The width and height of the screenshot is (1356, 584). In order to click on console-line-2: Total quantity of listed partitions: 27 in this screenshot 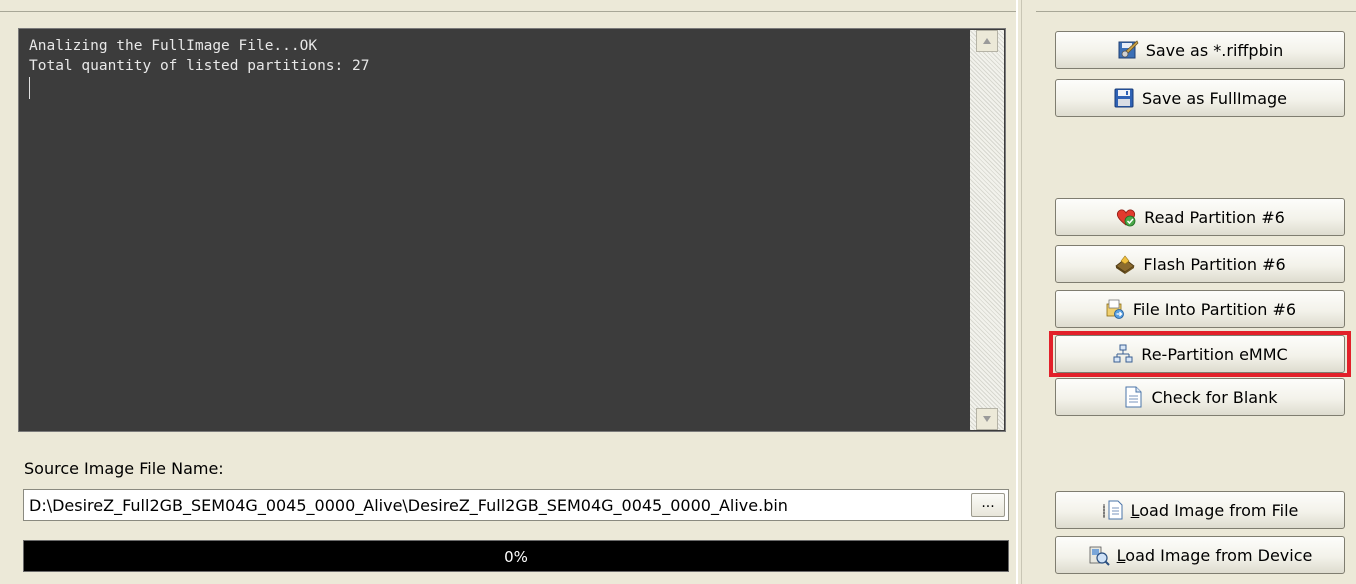, I will do `click(199, 66)`.